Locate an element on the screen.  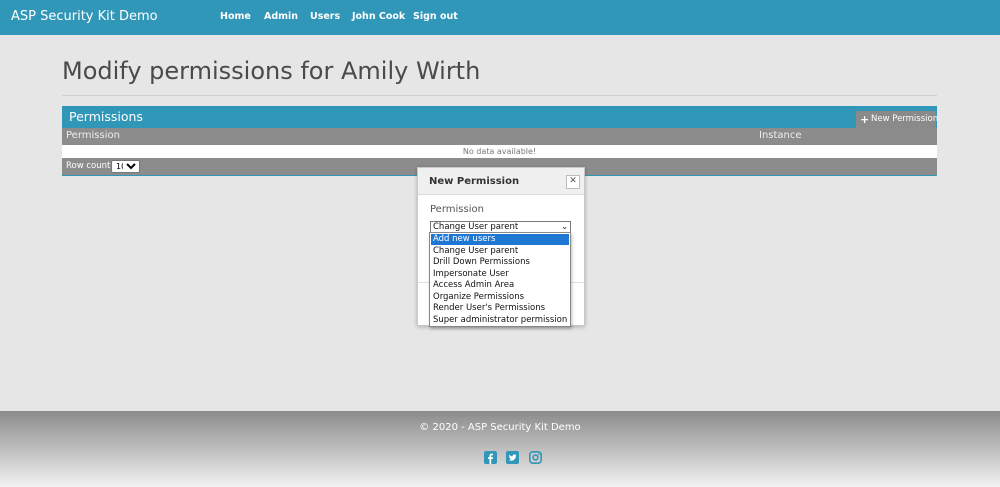
nav-sign-out: Sign out is located at coordinates (435, 16).